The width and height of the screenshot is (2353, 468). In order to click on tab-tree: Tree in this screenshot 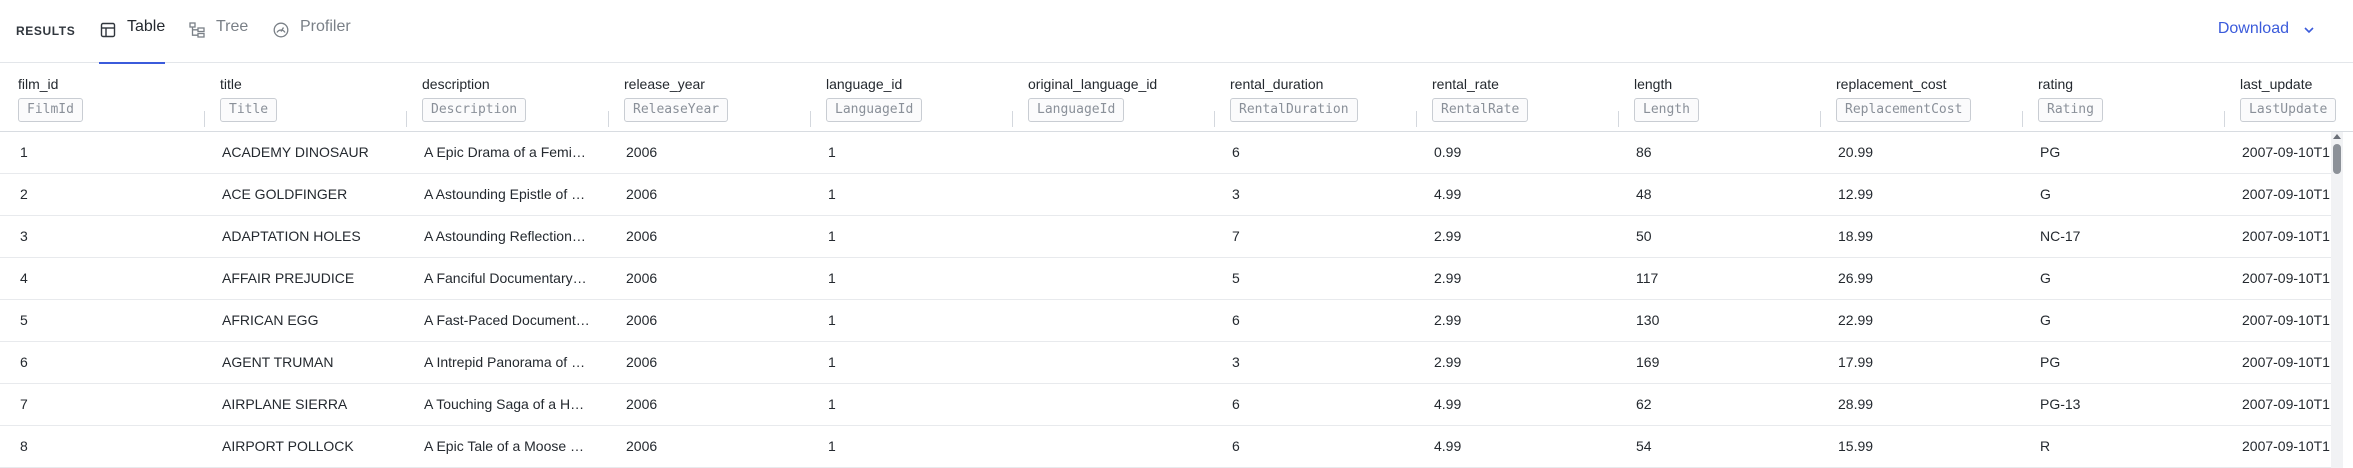, I will do `click(218, 40)`.